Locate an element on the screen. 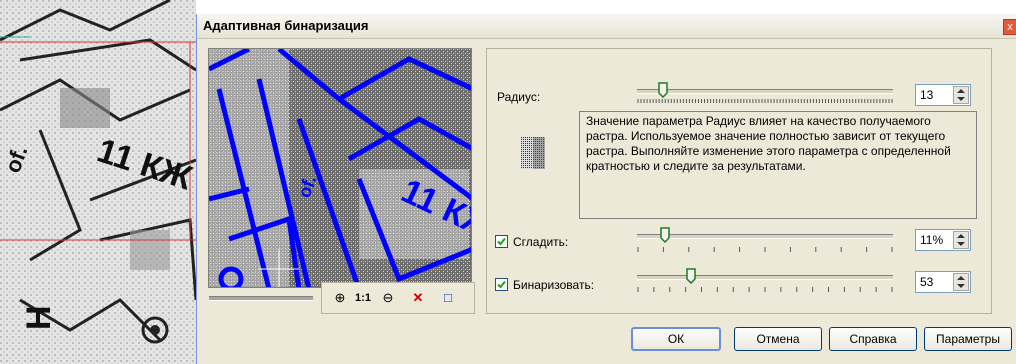 The width and height of the screenshot is (1016, 364). smooth-spin-buttons is located at coordinates (961, 240).